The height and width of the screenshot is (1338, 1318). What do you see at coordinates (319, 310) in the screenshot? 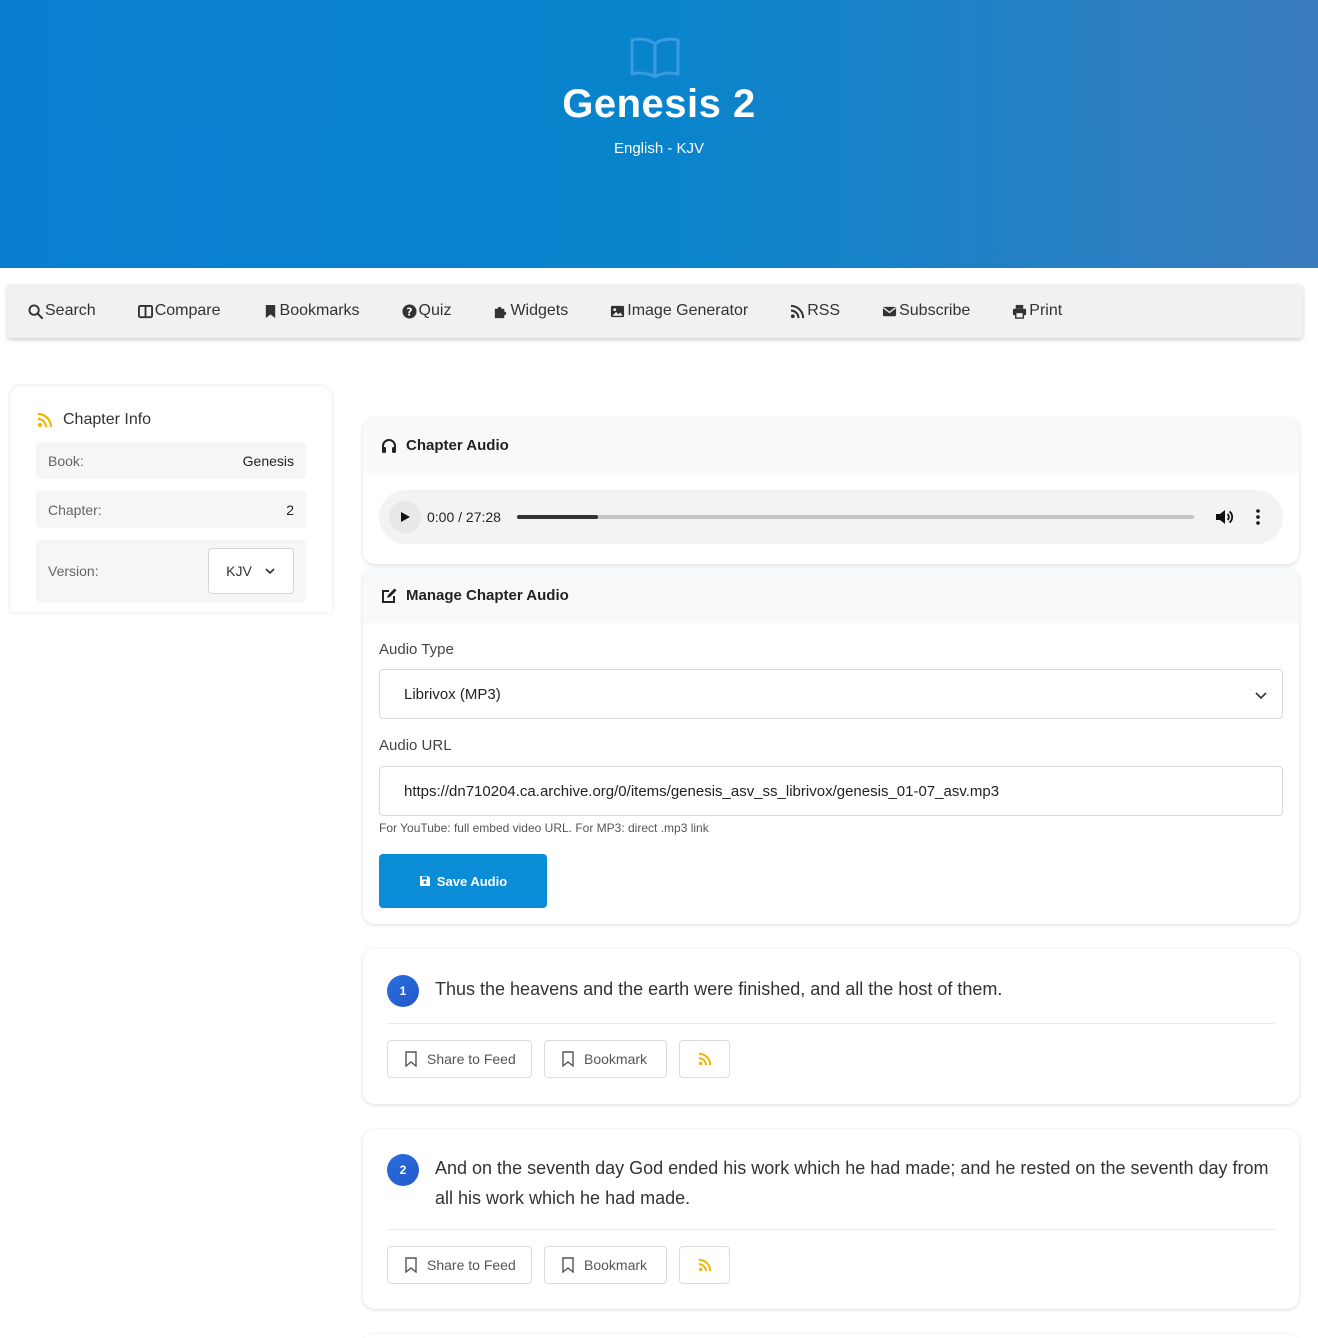
I see `nav-label: Bookmarks` at bounding box center [319, 310].